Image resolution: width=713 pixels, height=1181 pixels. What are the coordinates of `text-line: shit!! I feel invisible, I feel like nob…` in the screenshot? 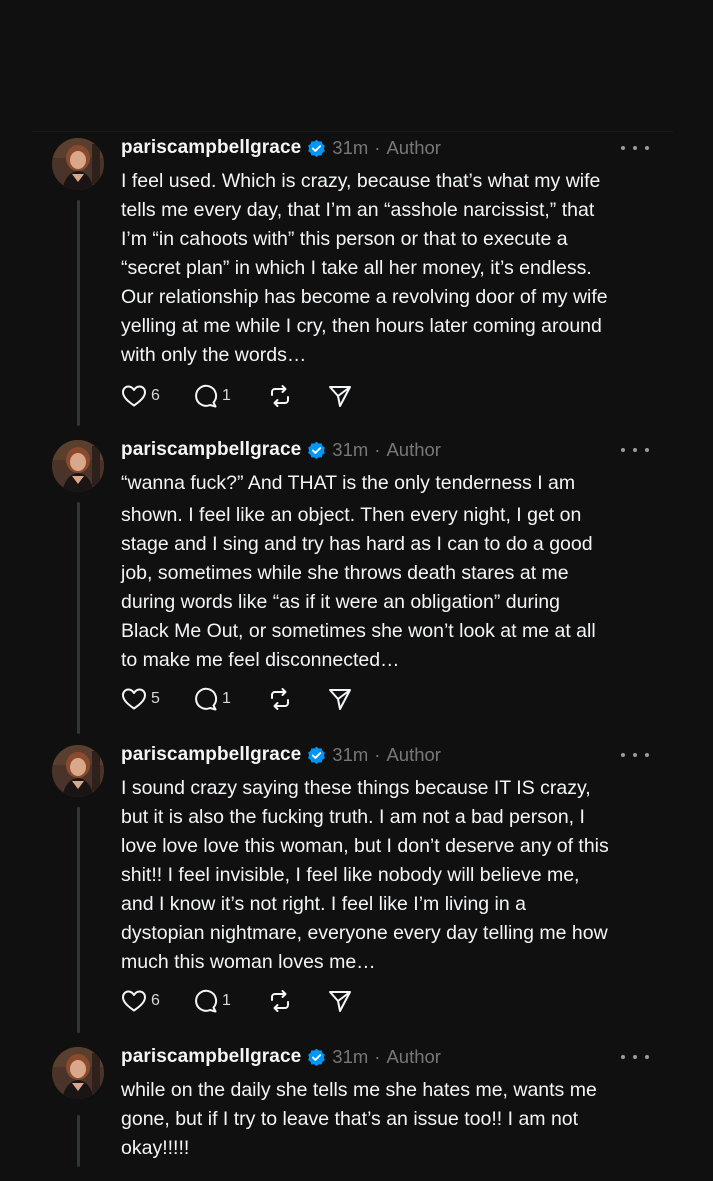 It's located at (350, 875).